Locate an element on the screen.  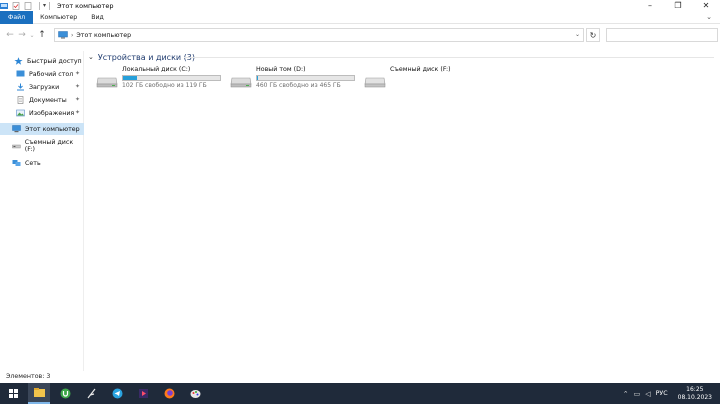
telegram-icon is located at coordinates (117, 393).